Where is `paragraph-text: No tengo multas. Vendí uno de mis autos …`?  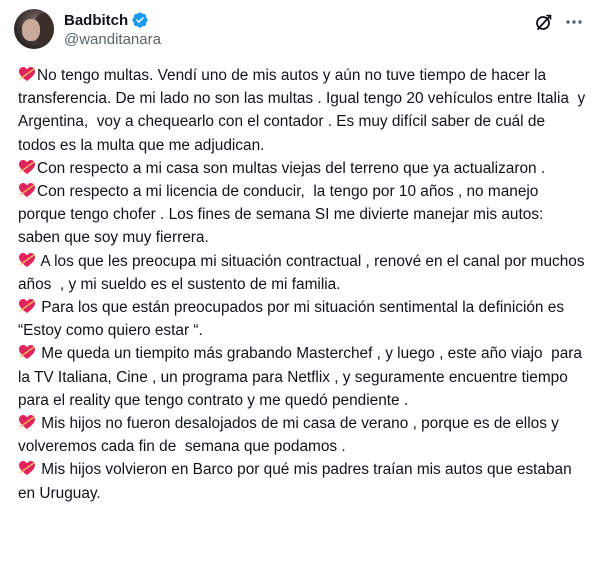 paragraph-text: No tengo multas. Vendí uno de mis autos … is located at coordinates (303, 110).